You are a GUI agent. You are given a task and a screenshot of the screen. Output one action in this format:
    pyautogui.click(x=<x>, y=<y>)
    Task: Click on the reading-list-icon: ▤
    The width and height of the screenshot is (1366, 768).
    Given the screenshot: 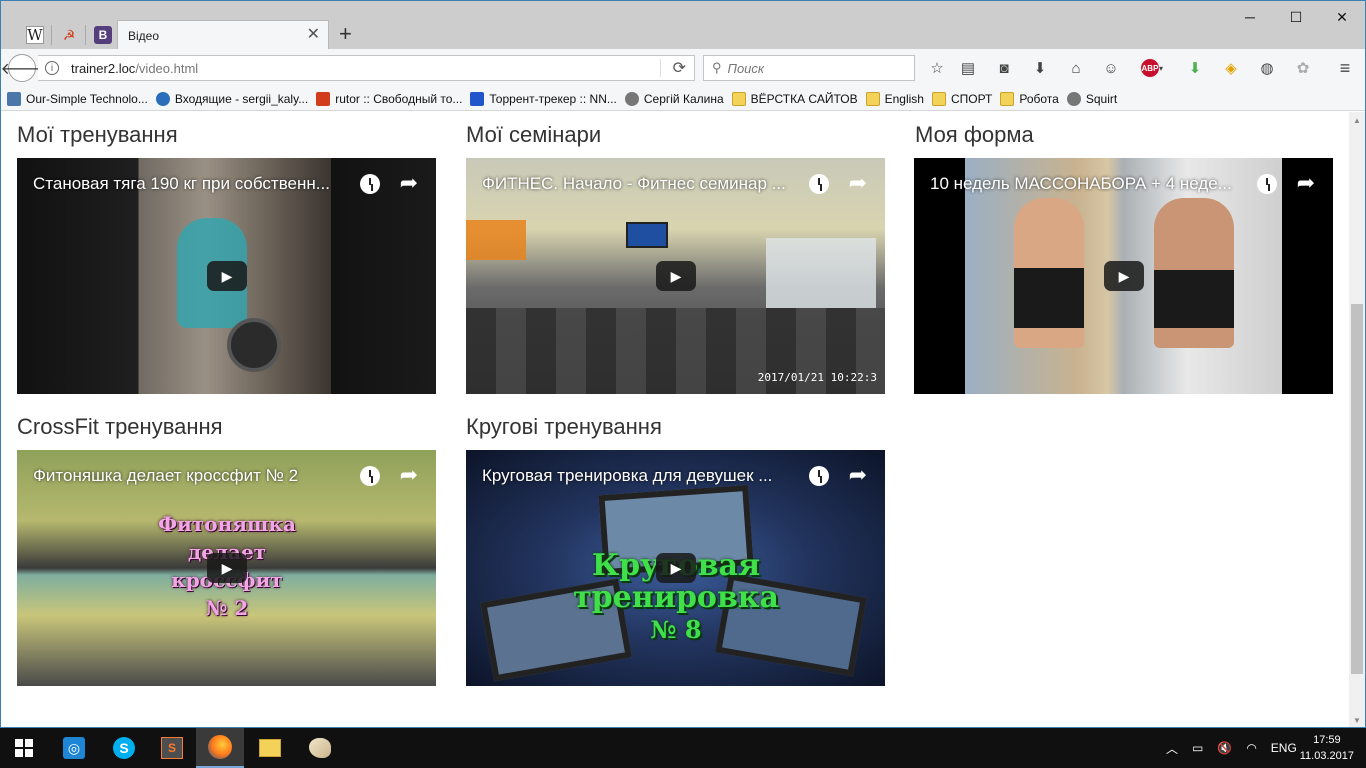 What is the action you would take?
    pyautogui.click(x=968, y=68)
    